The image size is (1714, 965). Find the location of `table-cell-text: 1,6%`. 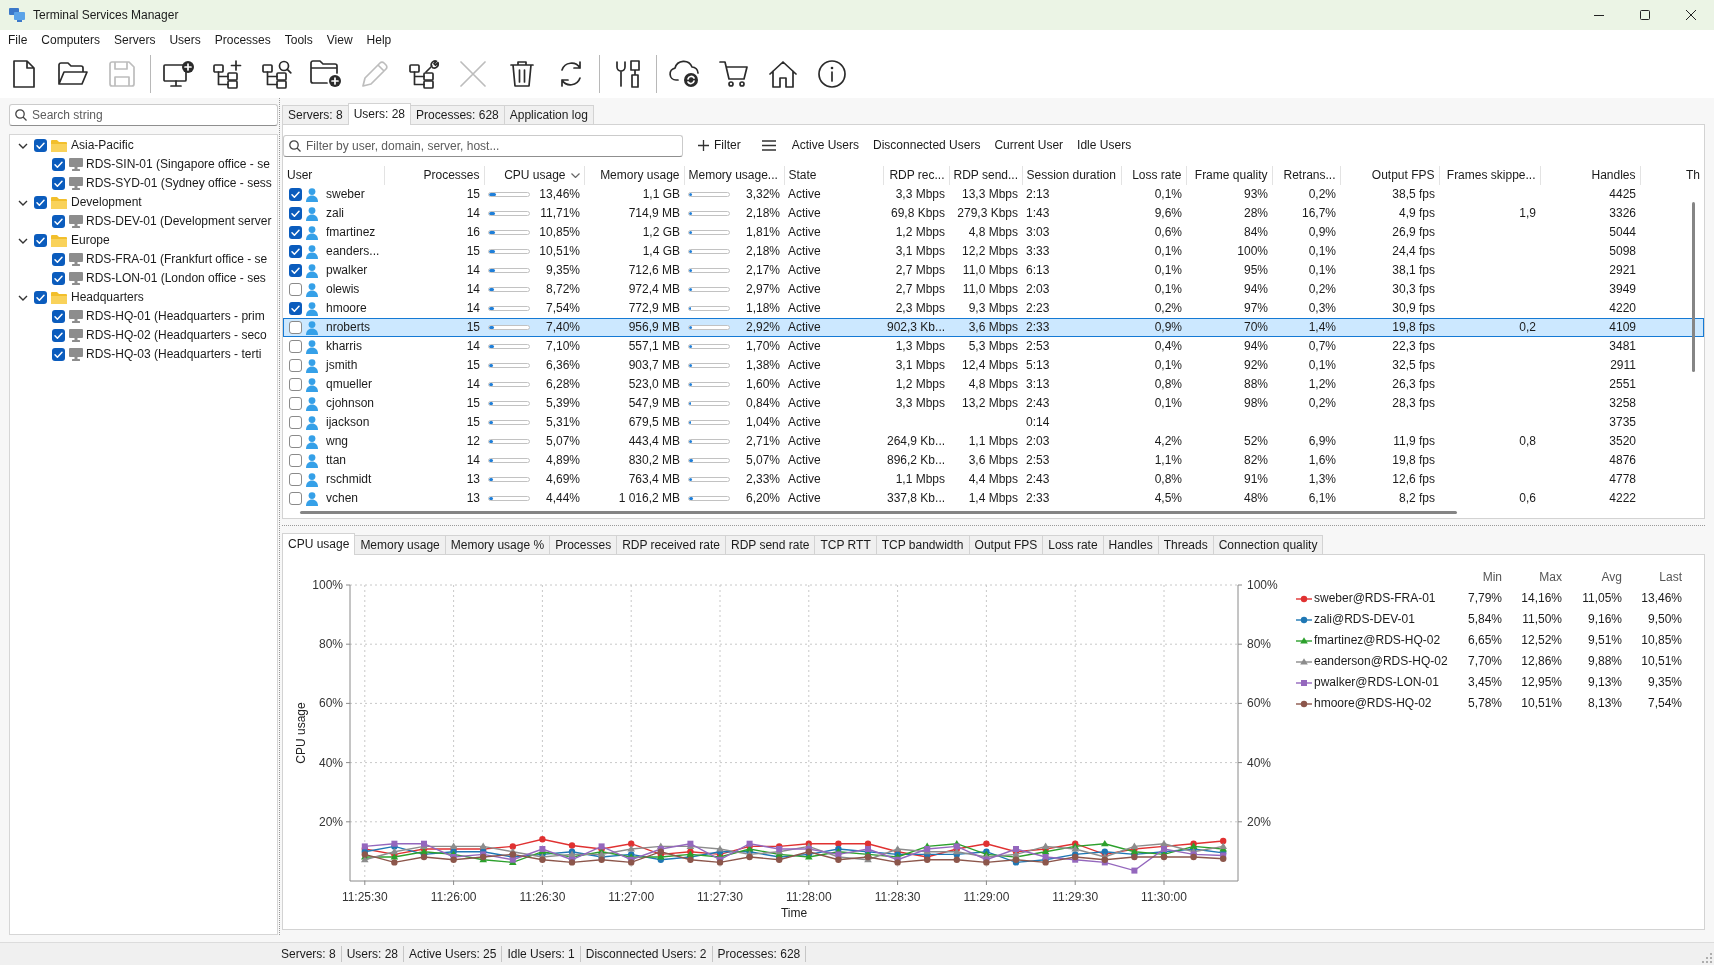

table-cell-text: 1,6% is located at coordinates (1322, 460).